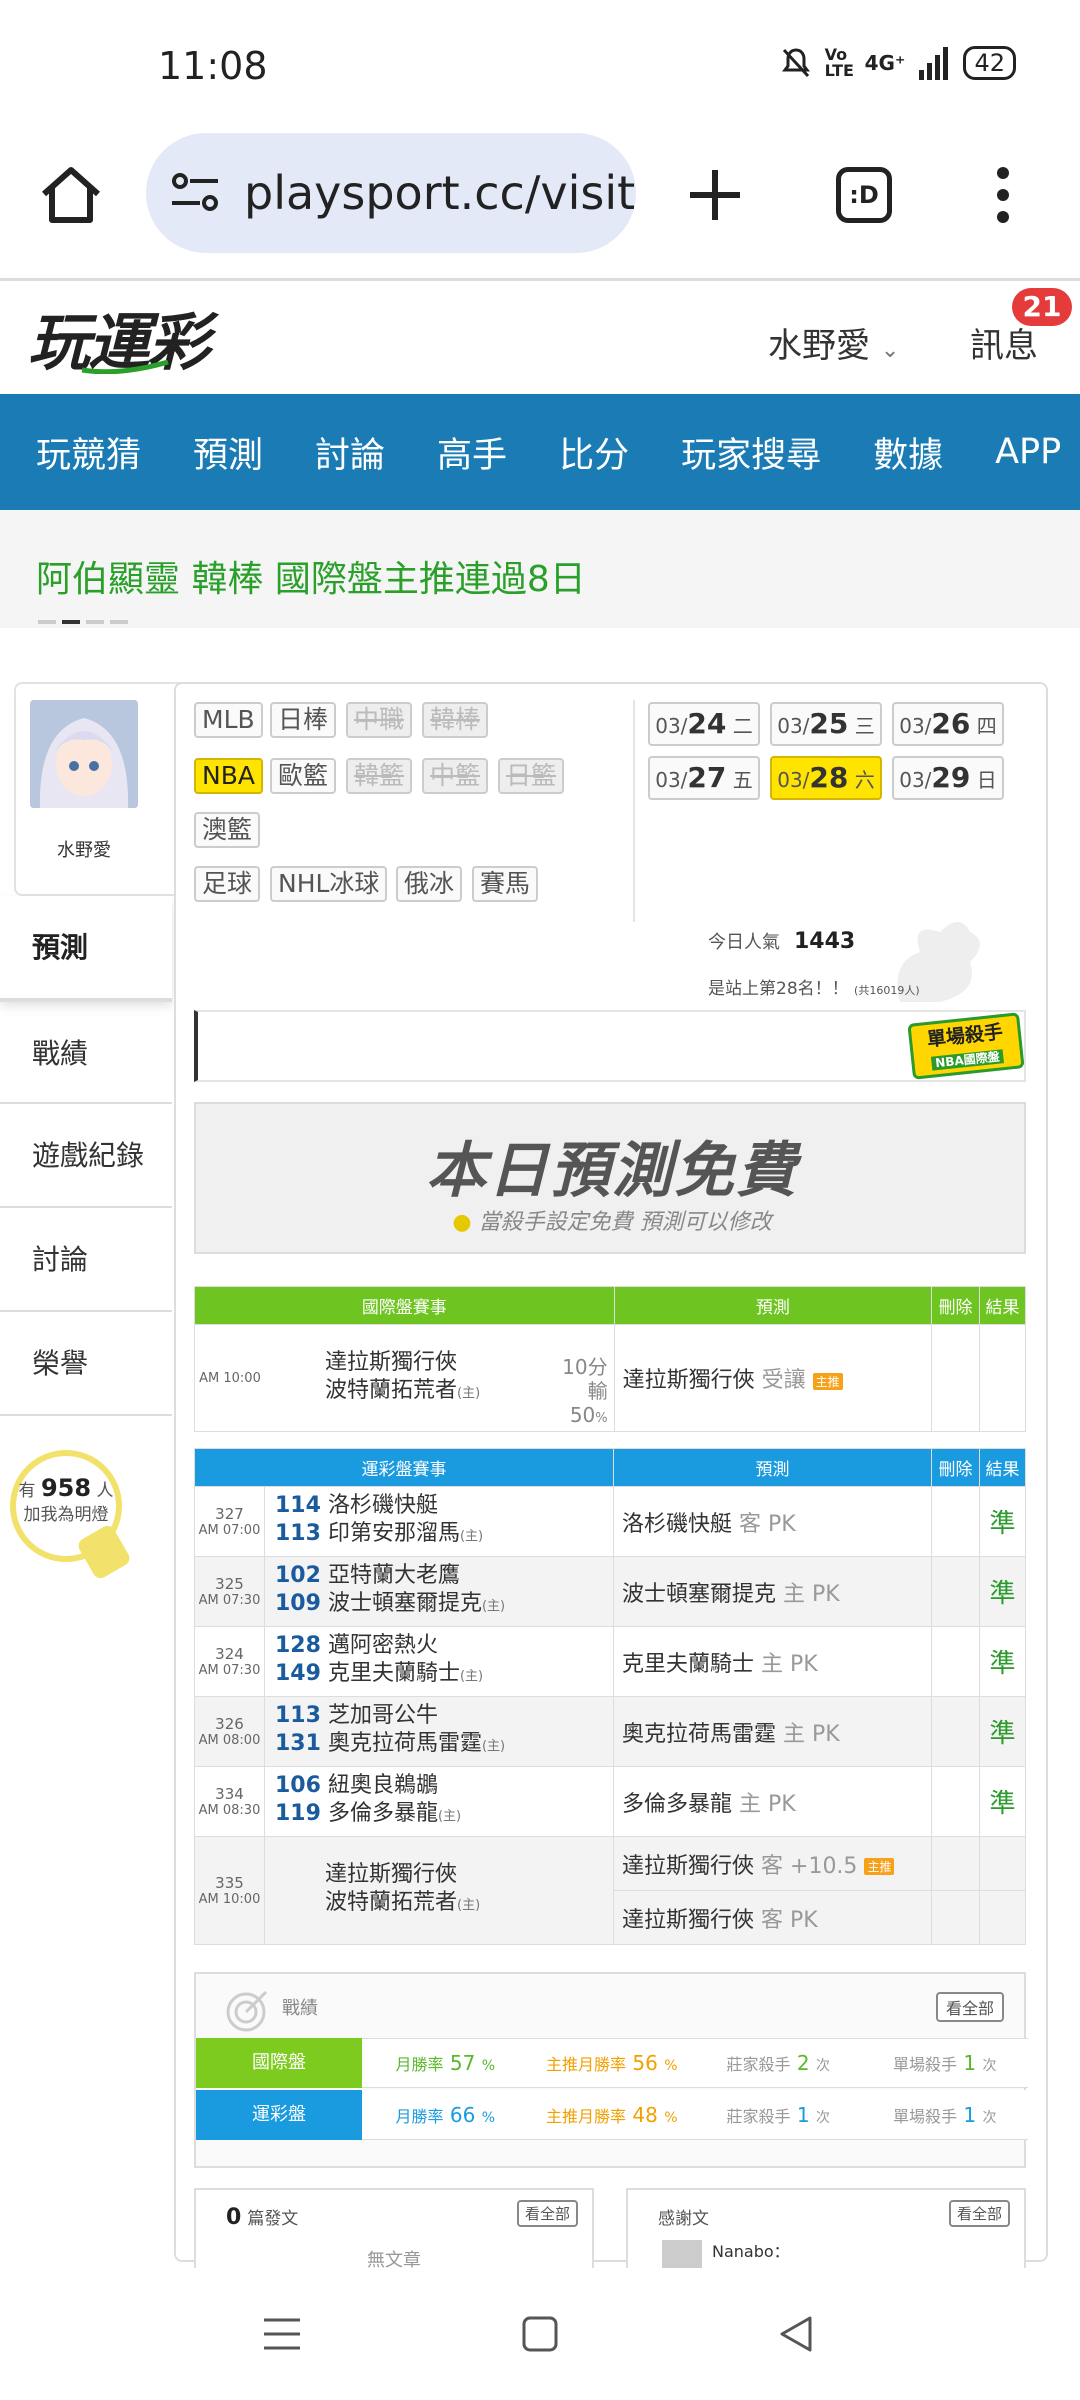 The width and height of the screenshot is (1080, 2400). What do you see at coordinates (704, 778) in the screenshot?
I see `date-chip: 03/27 五` at bounding box center [704, 778].